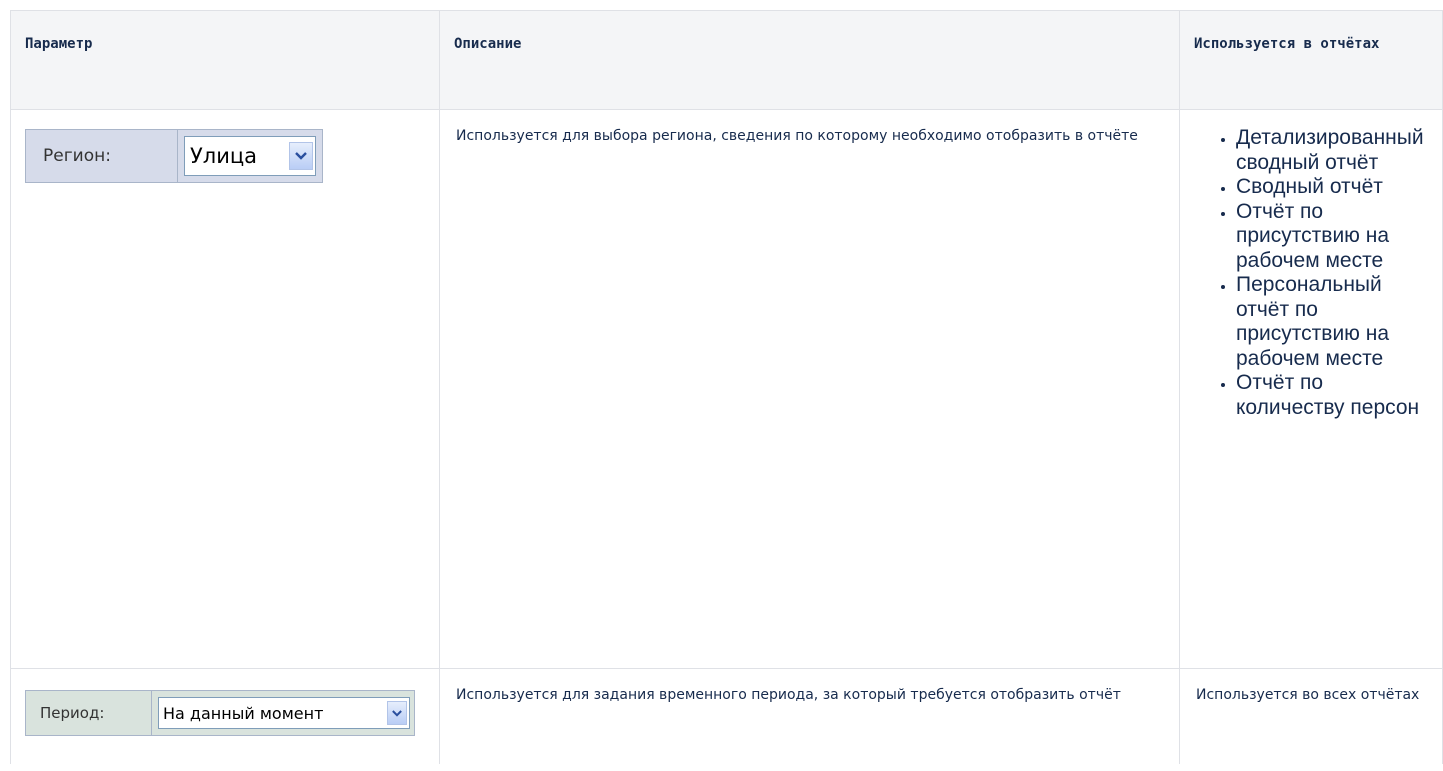 Image resolution: width=1443 pixels, height=771 pixels. What do you see at coordinates (224, 156) in the screenshot?
I see `region-select-value: Улица` at bounding box center [224, 156].